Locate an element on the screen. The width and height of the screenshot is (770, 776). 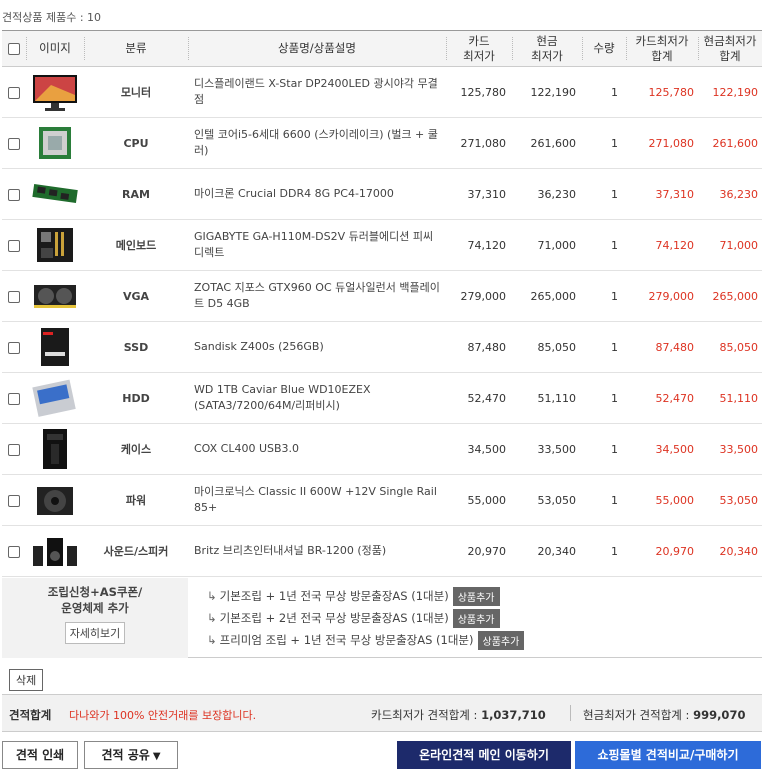
cash-sum: 71,000 is located at coordinates (730, 245).